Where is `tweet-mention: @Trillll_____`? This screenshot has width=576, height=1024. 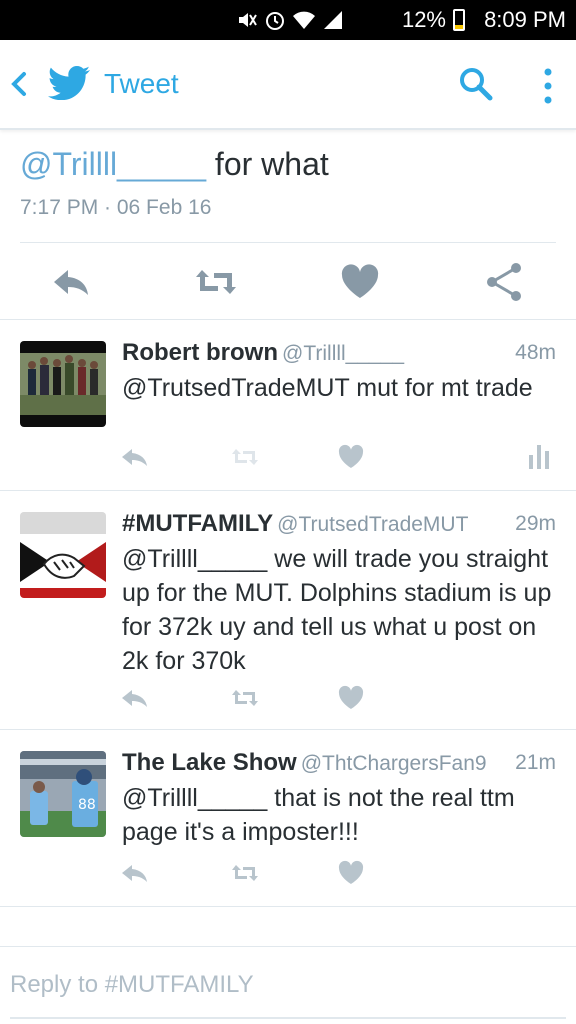 tweet-mention: @Trillll_____ is located at coordinates (113, 164).